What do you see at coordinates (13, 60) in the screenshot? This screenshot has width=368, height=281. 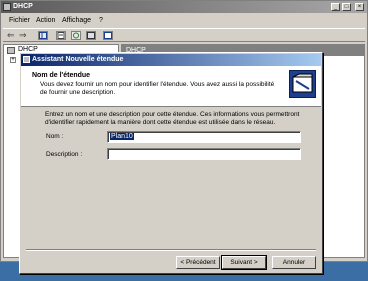 I see `tree-expand-icon: +` at bounding box center [13, 60].